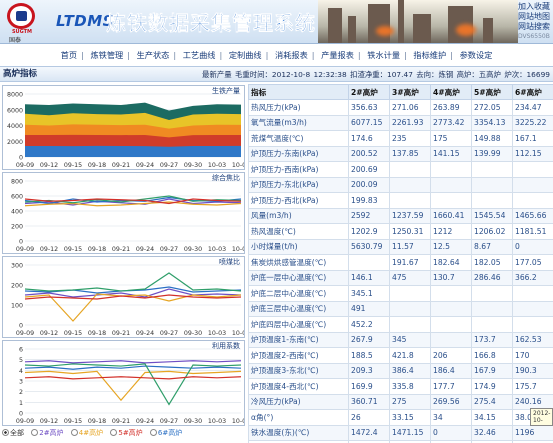  Describe the element at coordinates (410, 401) in the screenshot. I see `cell-value: 275` at that location.